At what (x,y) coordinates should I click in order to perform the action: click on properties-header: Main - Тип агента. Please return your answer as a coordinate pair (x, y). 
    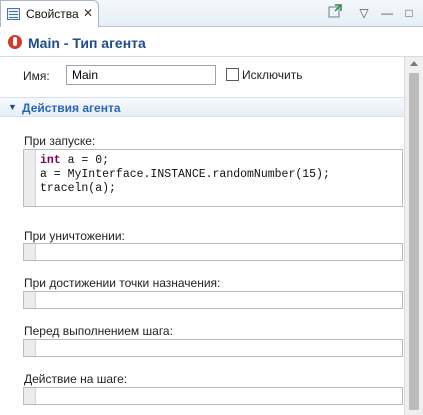
    Looking at the image, I should click on (211, 42).